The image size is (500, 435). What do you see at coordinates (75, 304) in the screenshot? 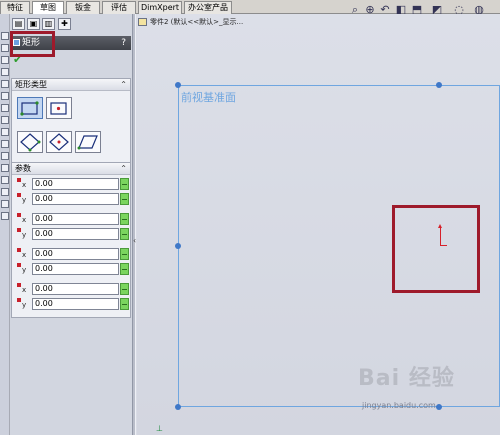
I see `param-y4-input: 0.00` at bounding box center [75, 304].